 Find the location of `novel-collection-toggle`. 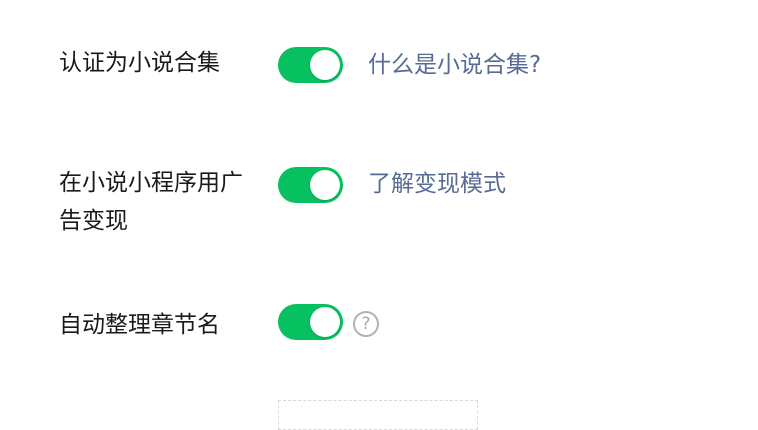

novel-collection-toggle is located at coordinates (310, 65).